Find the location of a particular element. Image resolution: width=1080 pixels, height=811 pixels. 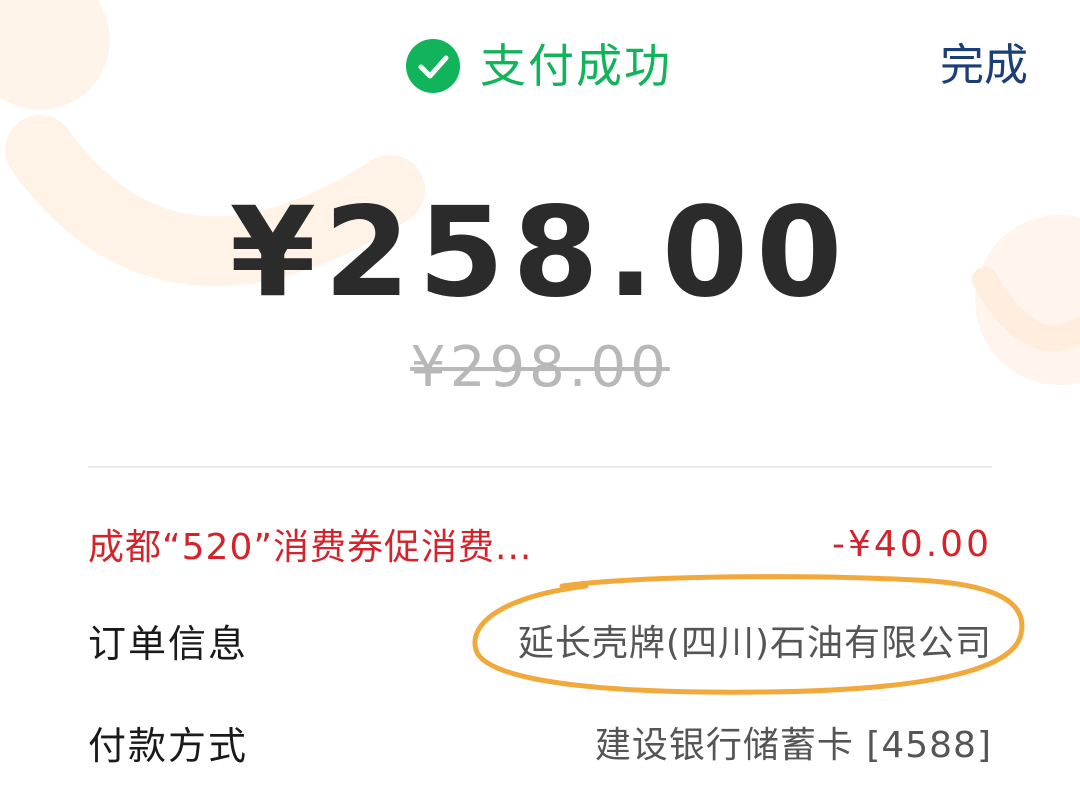

order-info-label: 订单信息 is located at coordinates (168, 643).